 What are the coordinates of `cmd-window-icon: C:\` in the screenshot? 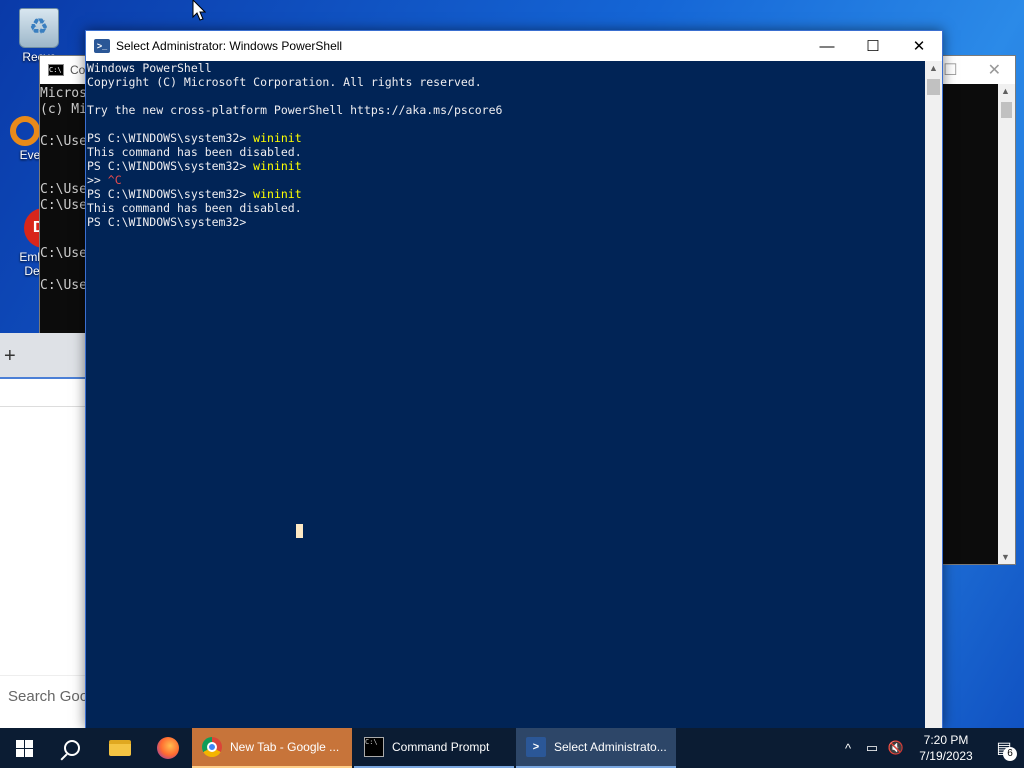 It's located at (56, 70).